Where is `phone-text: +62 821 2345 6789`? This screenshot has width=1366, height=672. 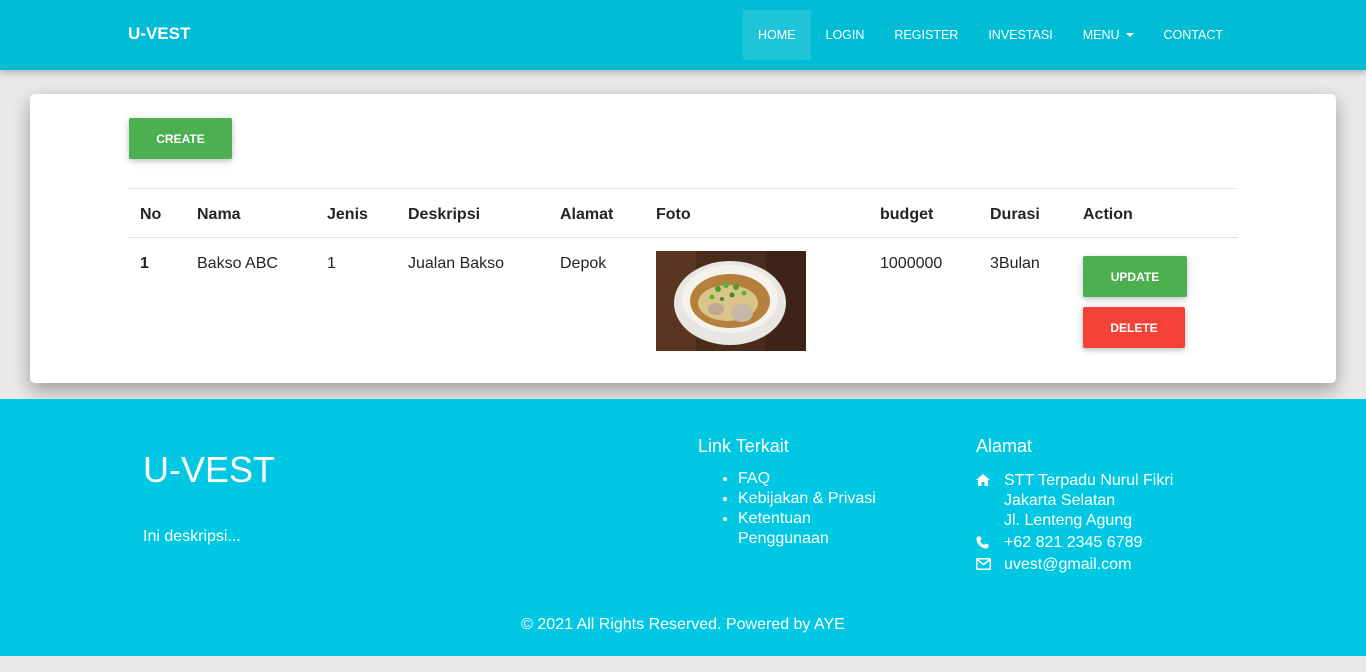
phone-text: +62 821 2345 6789 is located at coordinates (1073, 542).